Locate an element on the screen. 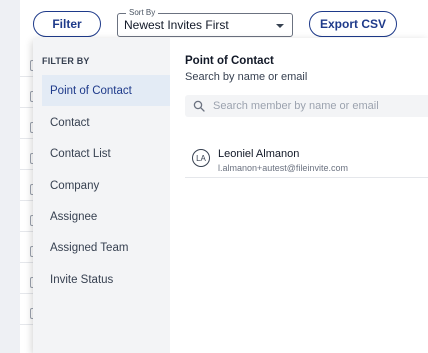 The height and width of the screenshot is (353, 428). filter-item-invite-status: Invite Status is located at coordinates (106, 279).